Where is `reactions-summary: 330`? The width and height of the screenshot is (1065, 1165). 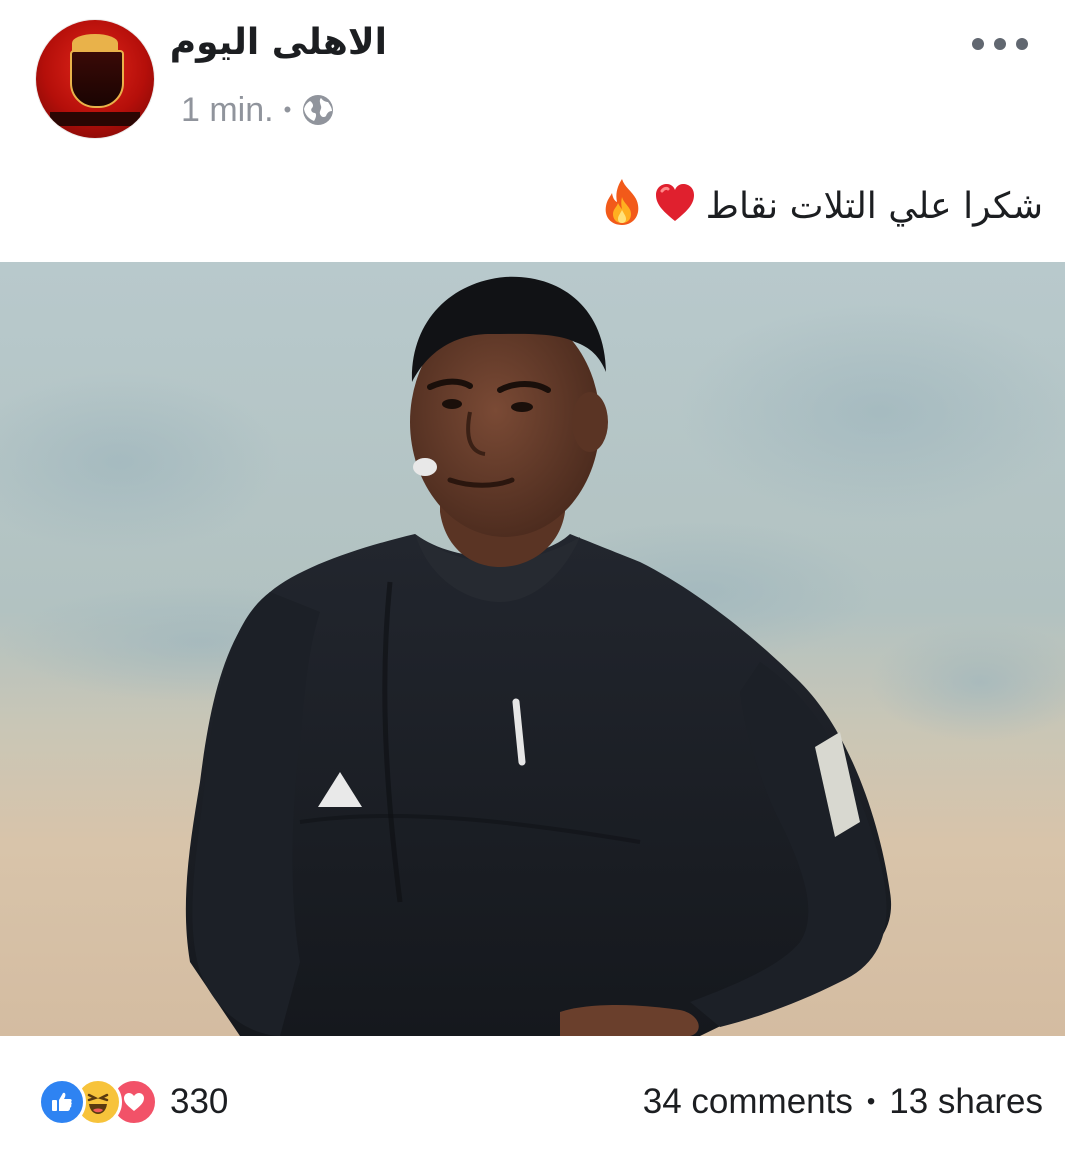
reactions-summary: 330 is located at coordinates (133, 1102).